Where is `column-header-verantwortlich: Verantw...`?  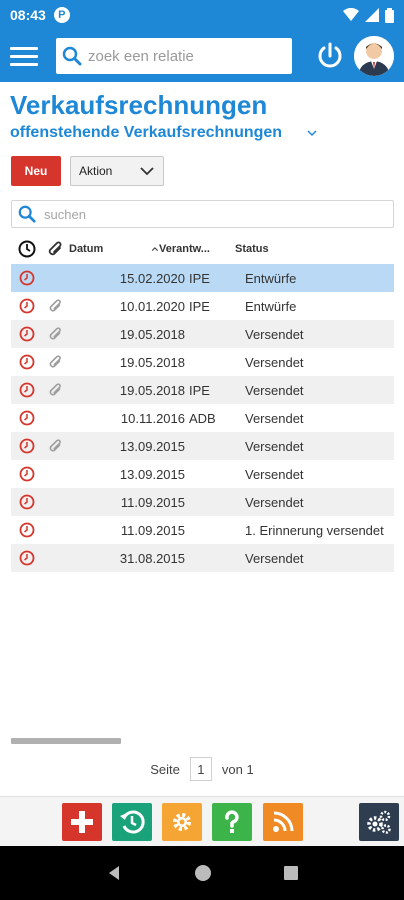
column-header-verantwortlich: Verantw... is located at coordinates (197, 249).